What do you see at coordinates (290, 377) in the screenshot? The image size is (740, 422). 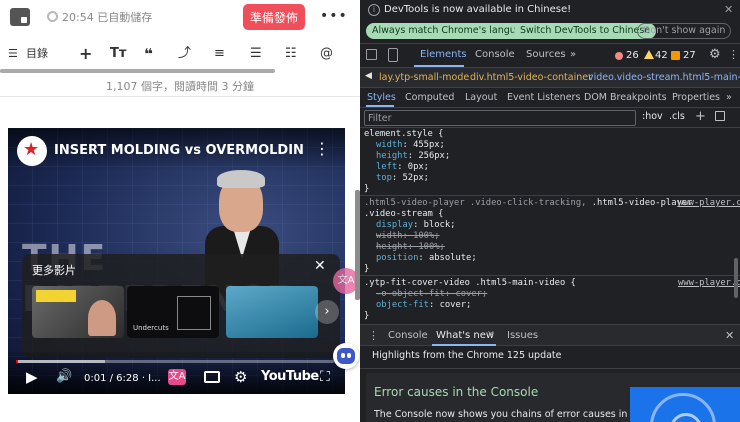 I see `youtube-logo: YouTube` at bounding box center [290, 377].